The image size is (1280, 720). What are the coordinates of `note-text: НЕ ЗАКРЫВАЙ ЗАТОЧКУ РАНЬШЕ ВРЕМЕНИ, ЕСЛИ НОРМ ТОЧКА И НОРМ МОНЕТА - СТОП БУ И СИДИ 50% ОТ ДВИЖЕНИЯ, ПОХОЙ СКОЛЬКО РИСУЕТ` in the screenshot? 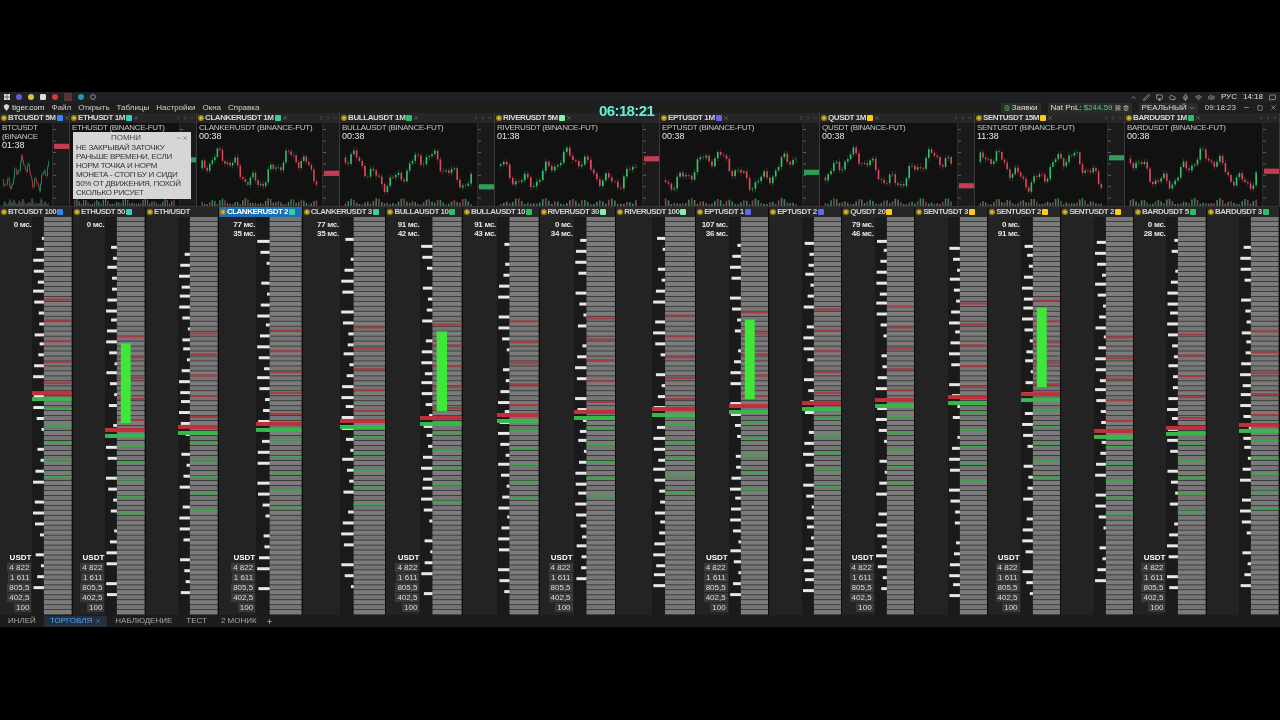 It's located at (129, 170).